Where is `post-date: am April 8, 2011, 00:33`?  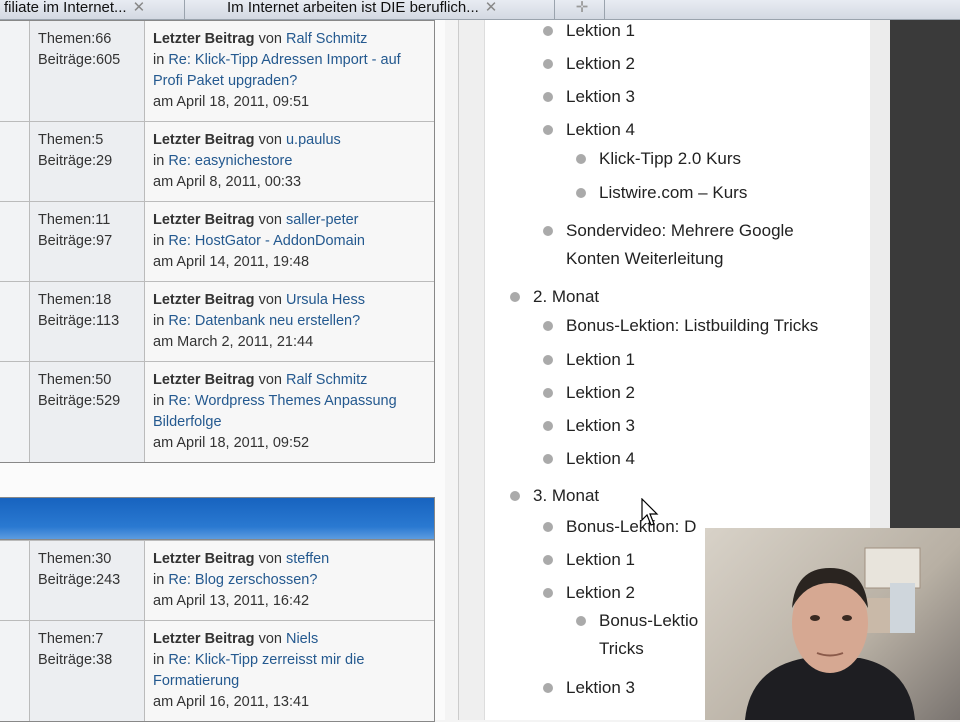
post-date: am April 8, 2011, 00:33 is located at coordinates (227, 182).